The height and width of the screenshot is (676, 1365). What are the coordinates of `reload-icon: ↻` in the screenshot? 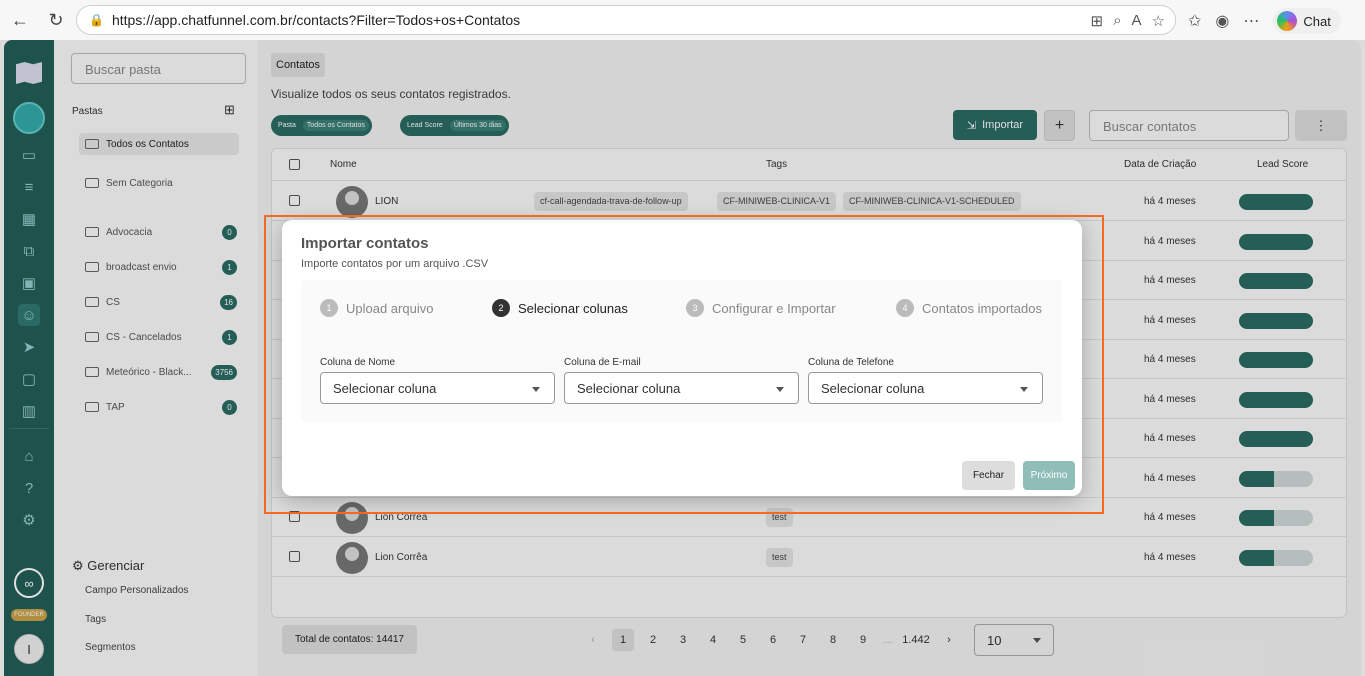 It's located at (56, 20).